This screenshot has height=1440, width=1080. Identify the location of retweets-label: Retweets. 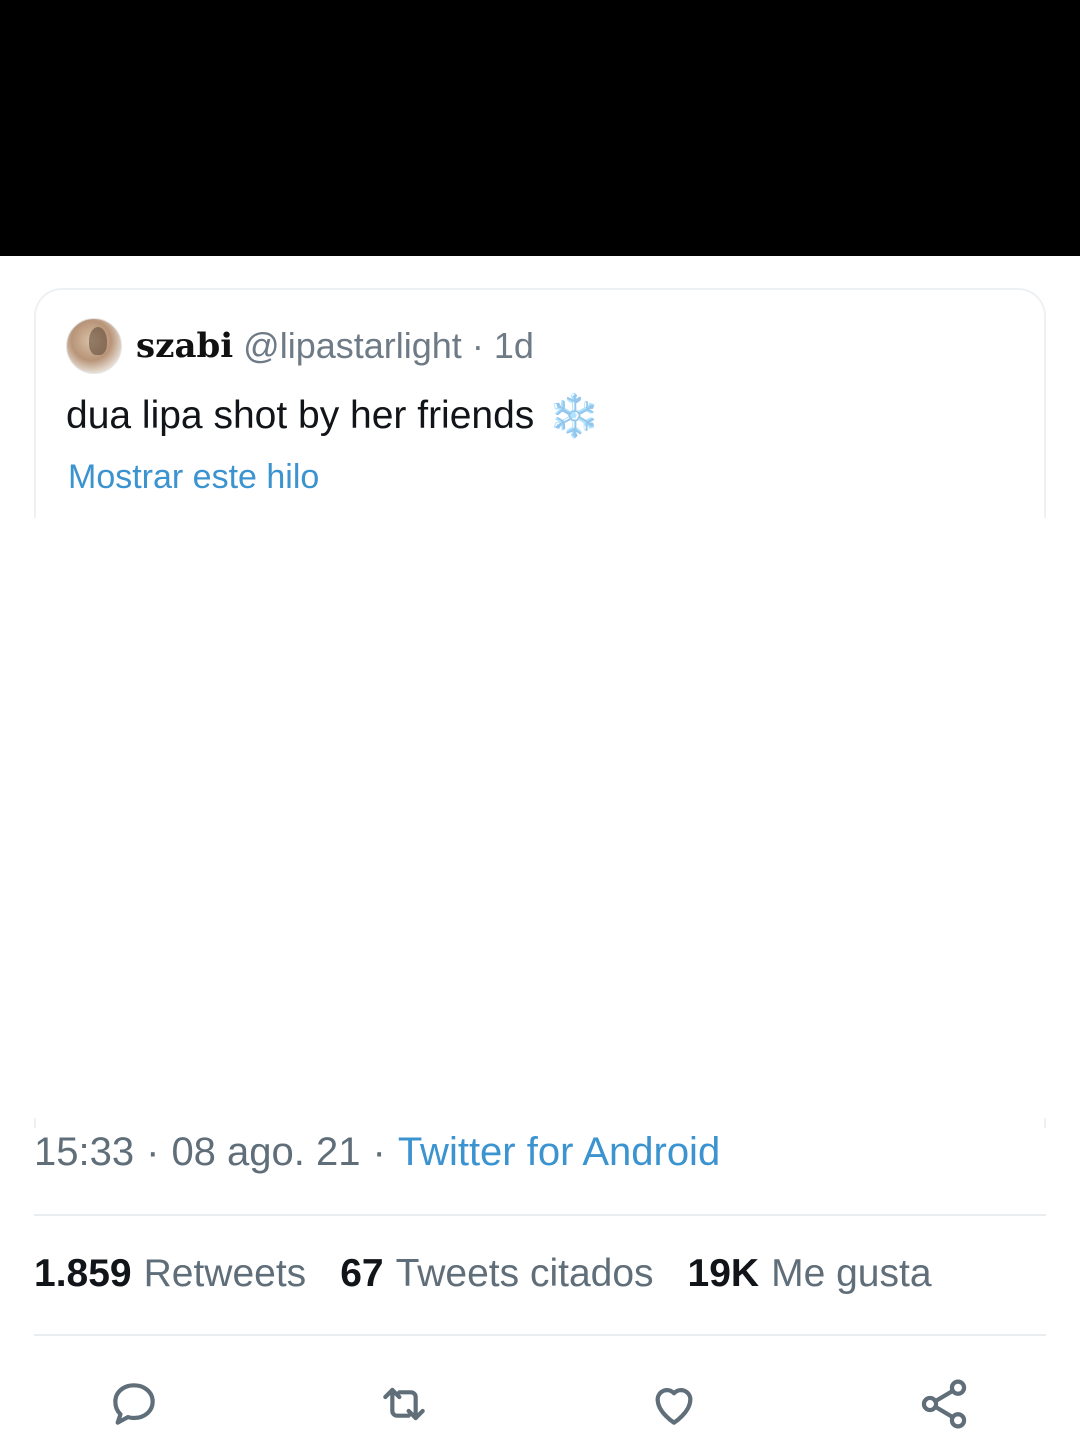
(225, 1273).